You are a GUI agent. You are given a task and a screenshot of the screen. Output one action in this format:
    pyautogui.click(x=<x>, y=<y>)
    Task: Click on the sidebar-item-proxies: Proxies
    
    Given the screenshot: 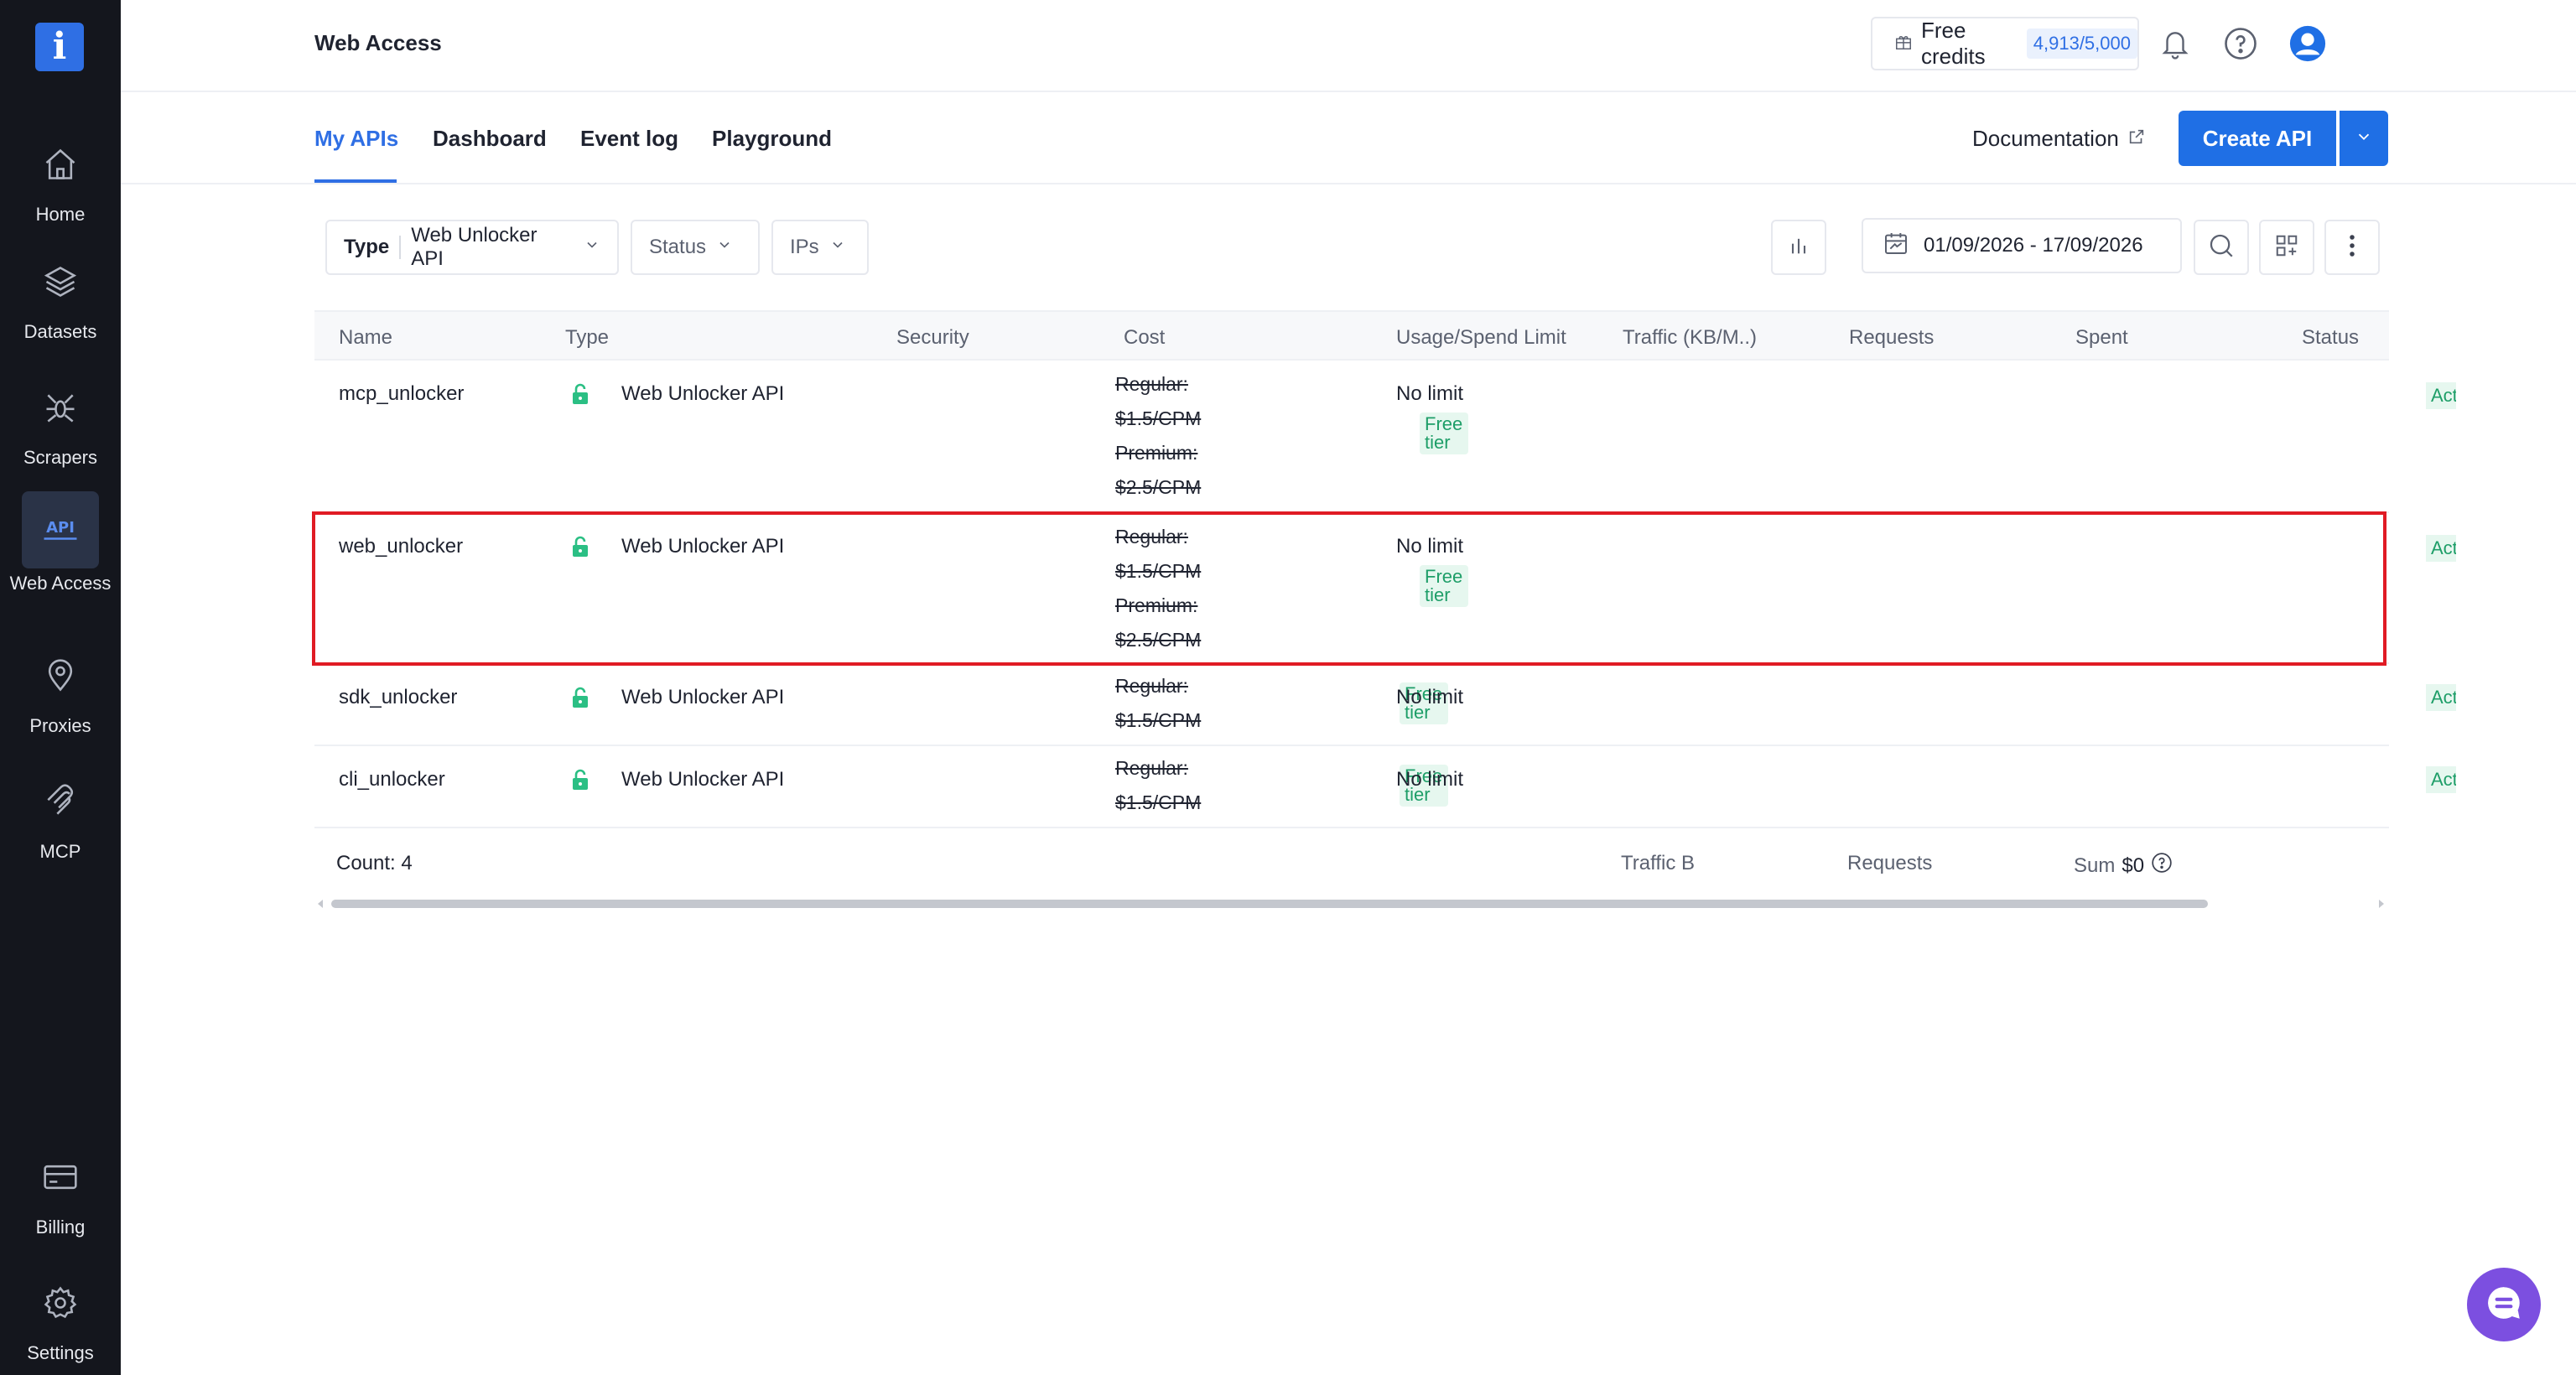 What is the action you would take?
    pyautogui.click(x=60, y=686)
    